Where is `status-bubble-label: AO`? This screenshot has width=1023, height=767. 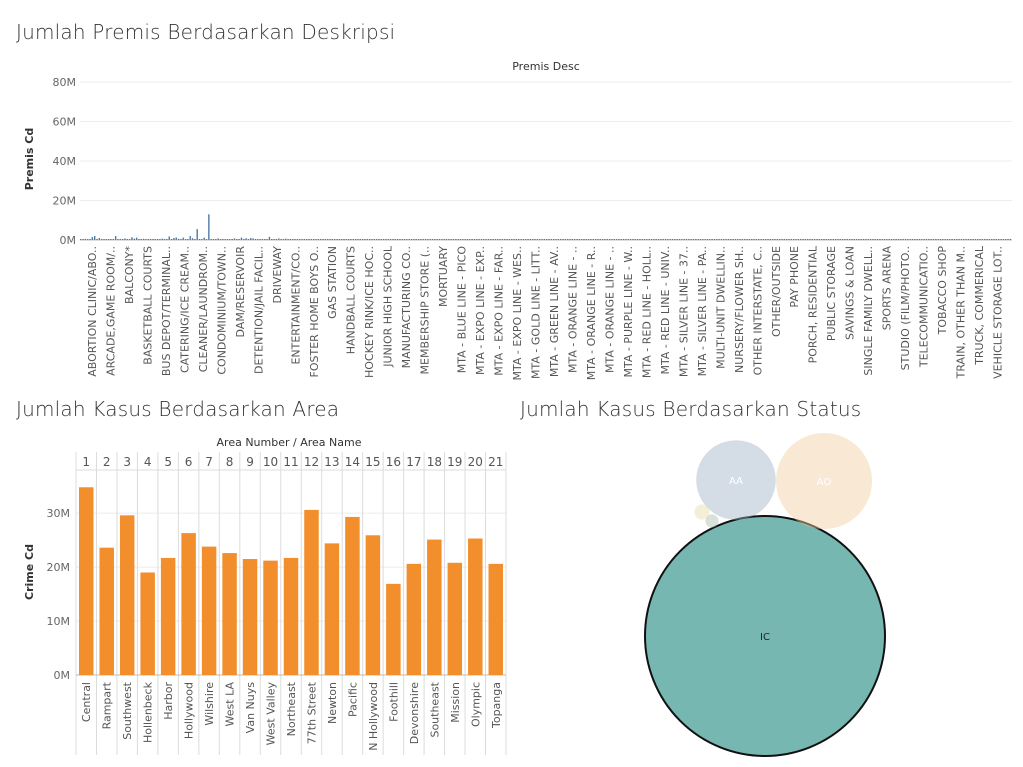 status-bubble-label: AO is located at coordinates (824, 482).